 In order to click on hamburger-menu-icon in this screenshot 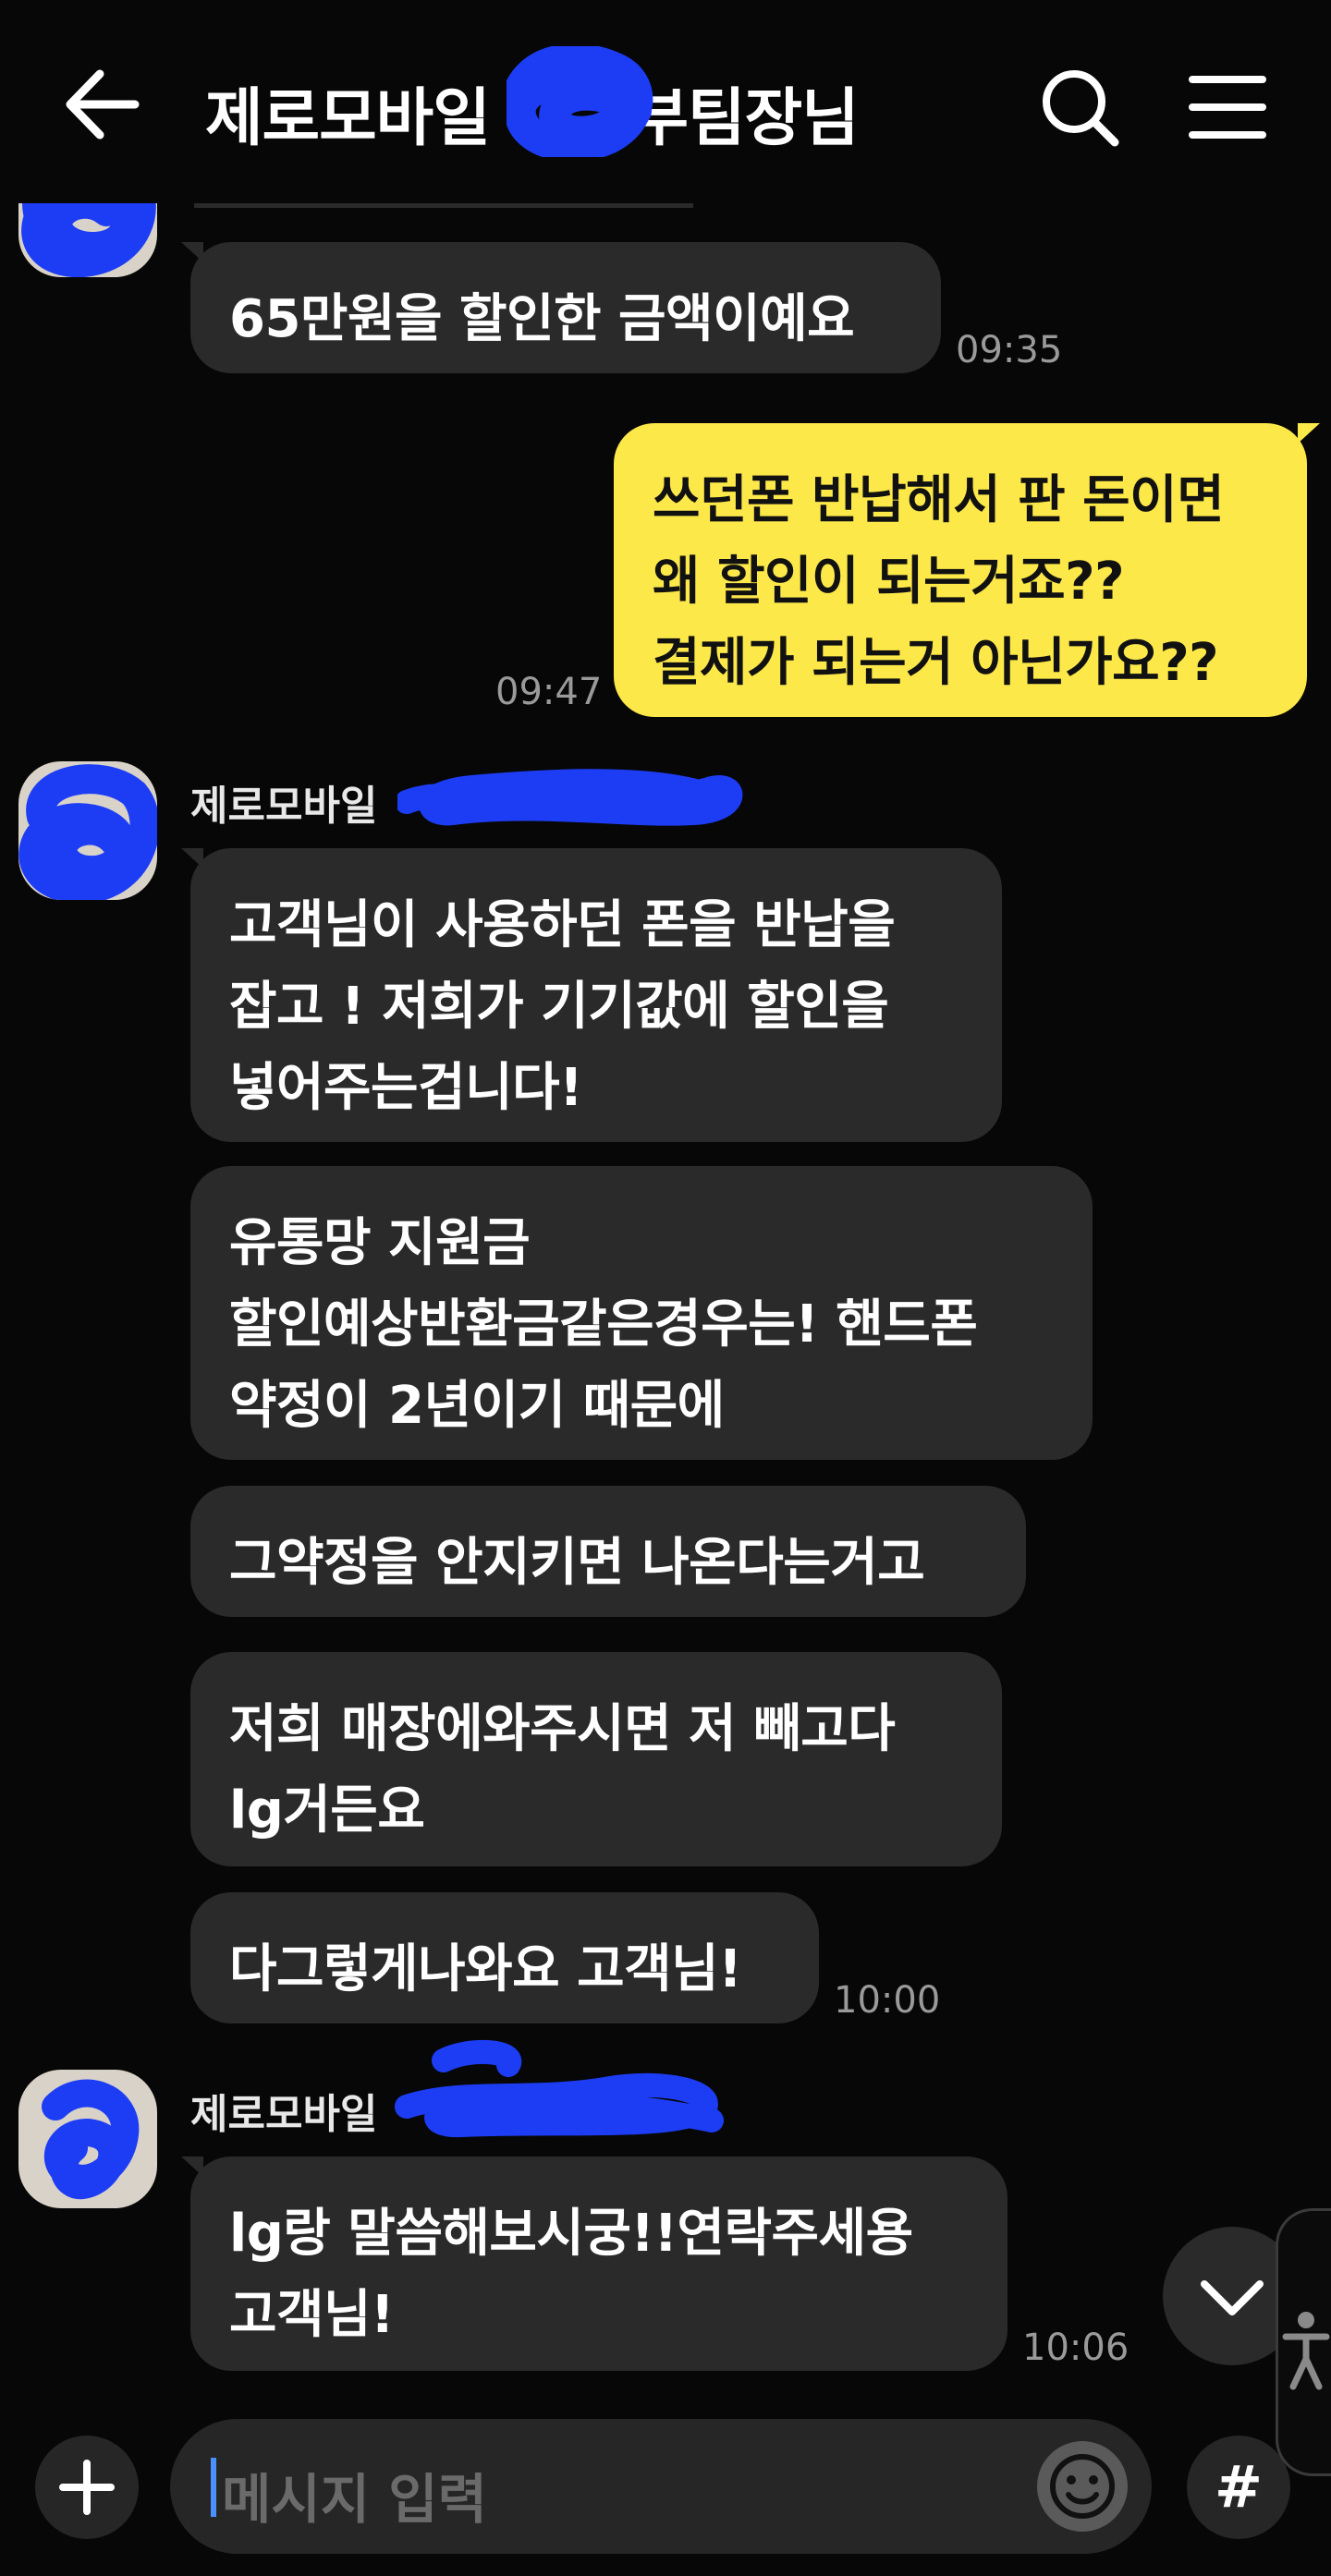, I will do `click(1227, 107)`.